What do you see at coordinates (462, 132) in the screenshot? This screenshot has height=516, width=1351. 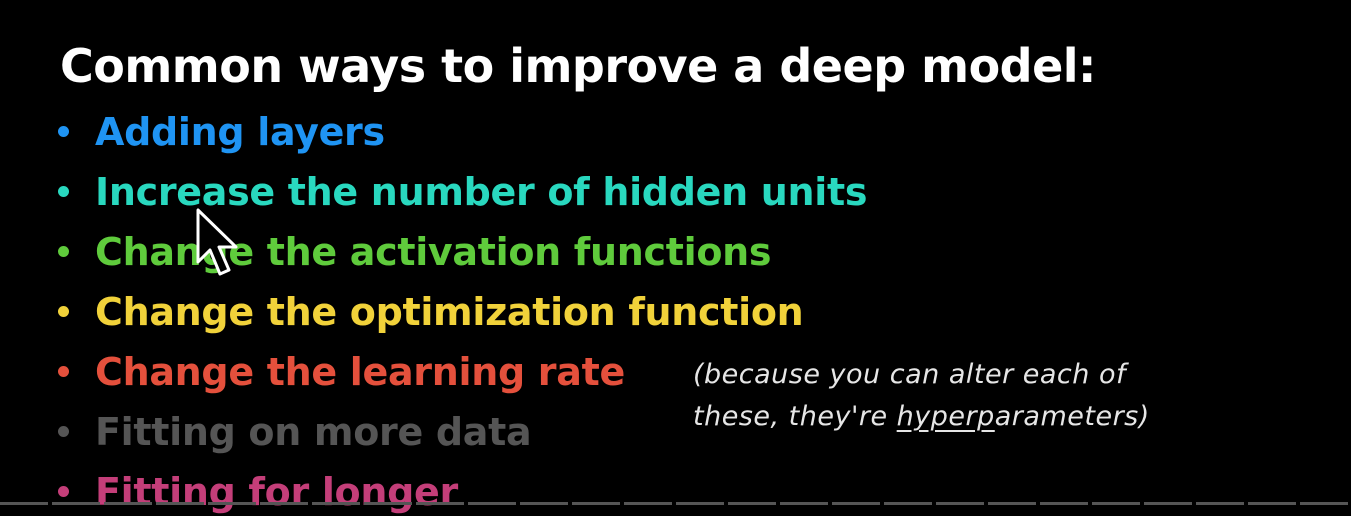 I see `bullet-adding-layers: Adding layers` at bounding box center [462, 132].